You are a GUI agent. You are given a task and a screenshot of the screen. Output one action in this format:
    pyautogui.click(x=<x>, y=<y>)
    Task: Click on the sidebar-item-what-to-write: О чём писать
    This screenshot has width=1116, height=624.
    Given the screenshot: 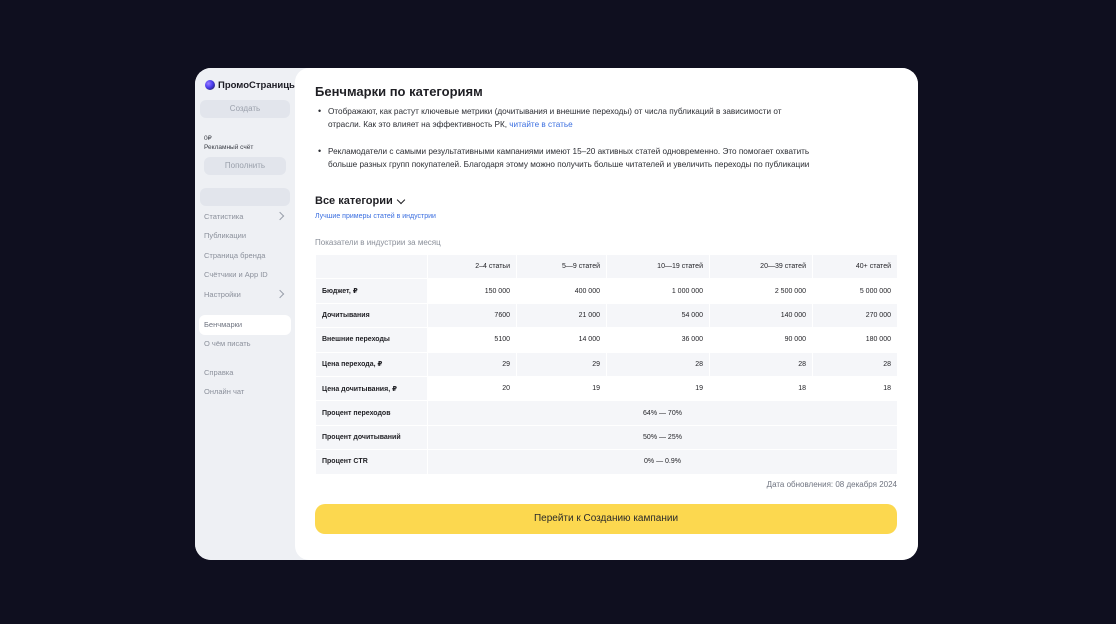 What is the action you would take?
    pyautogui.click(x=245, y=344)
    